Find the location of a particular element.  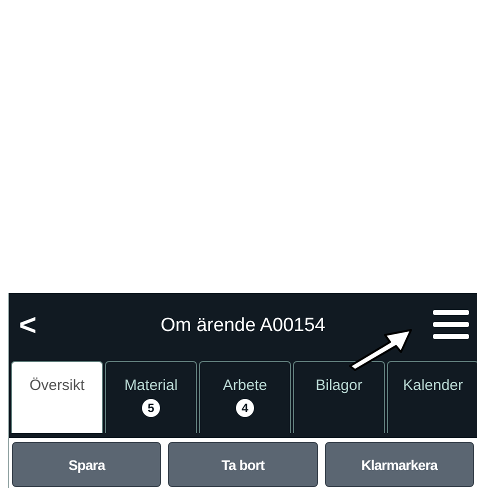

tab: Översikt is located at coordinates (57, 397).